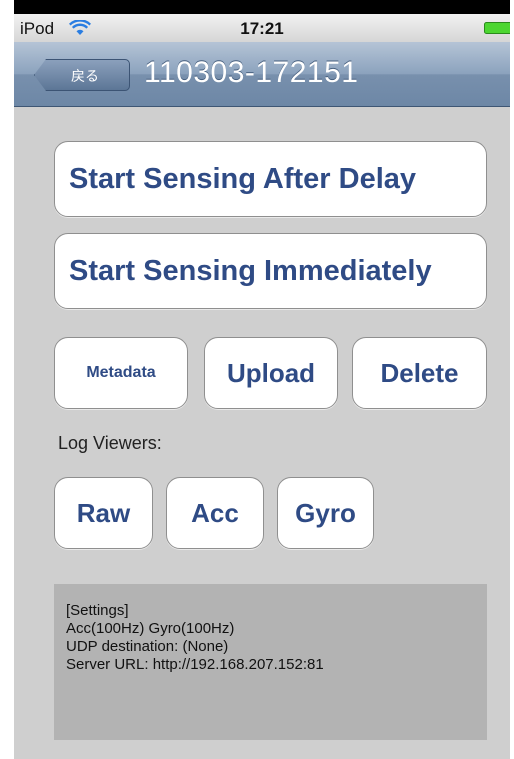 The width and height of the screenshot is (514, 759). I want to click on status-bar: iPod 17:21, so click(262, 28).